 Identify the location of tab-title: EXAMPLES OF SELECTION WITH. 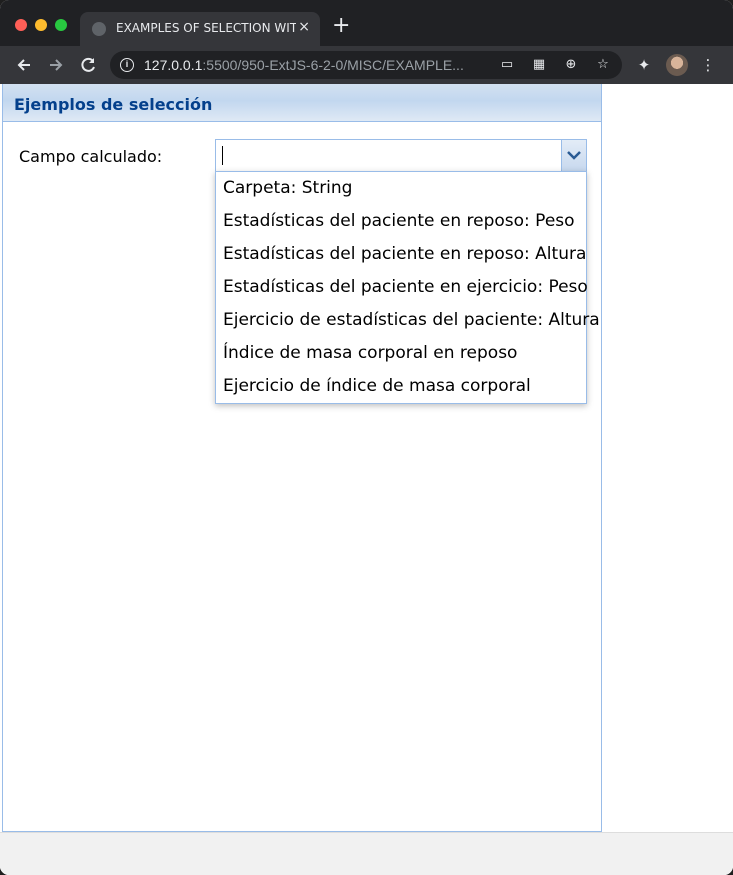
(206, 28).